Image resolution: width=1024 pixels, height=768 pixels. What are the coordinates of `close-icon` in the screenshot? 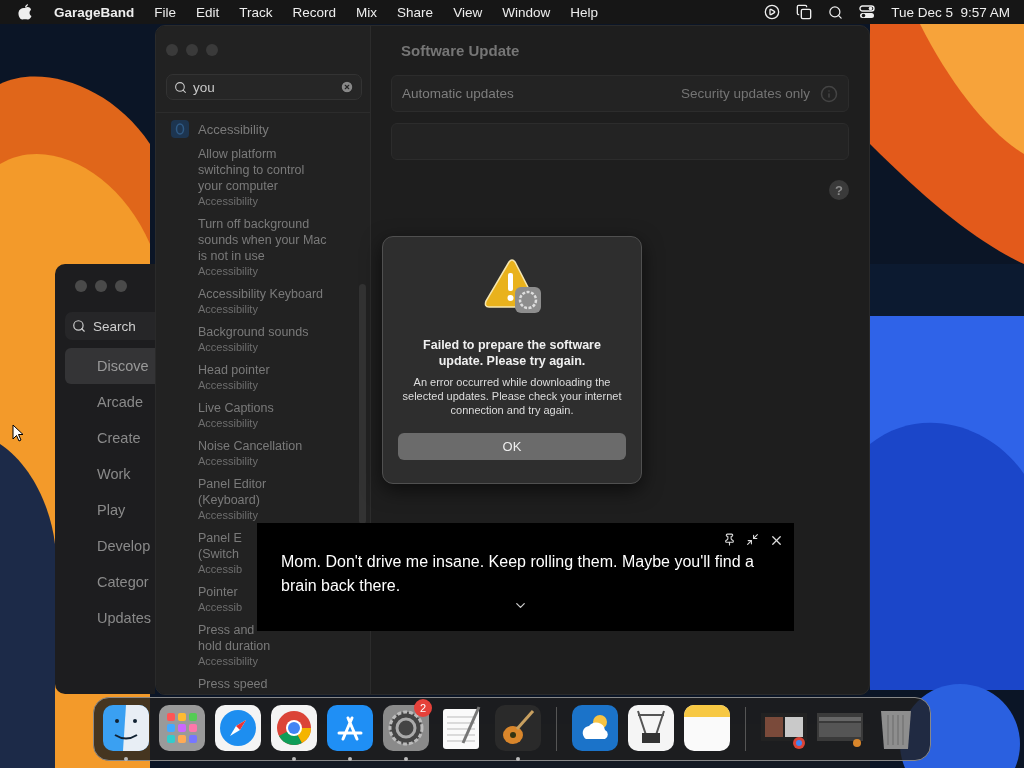 It's located at (776, 540).